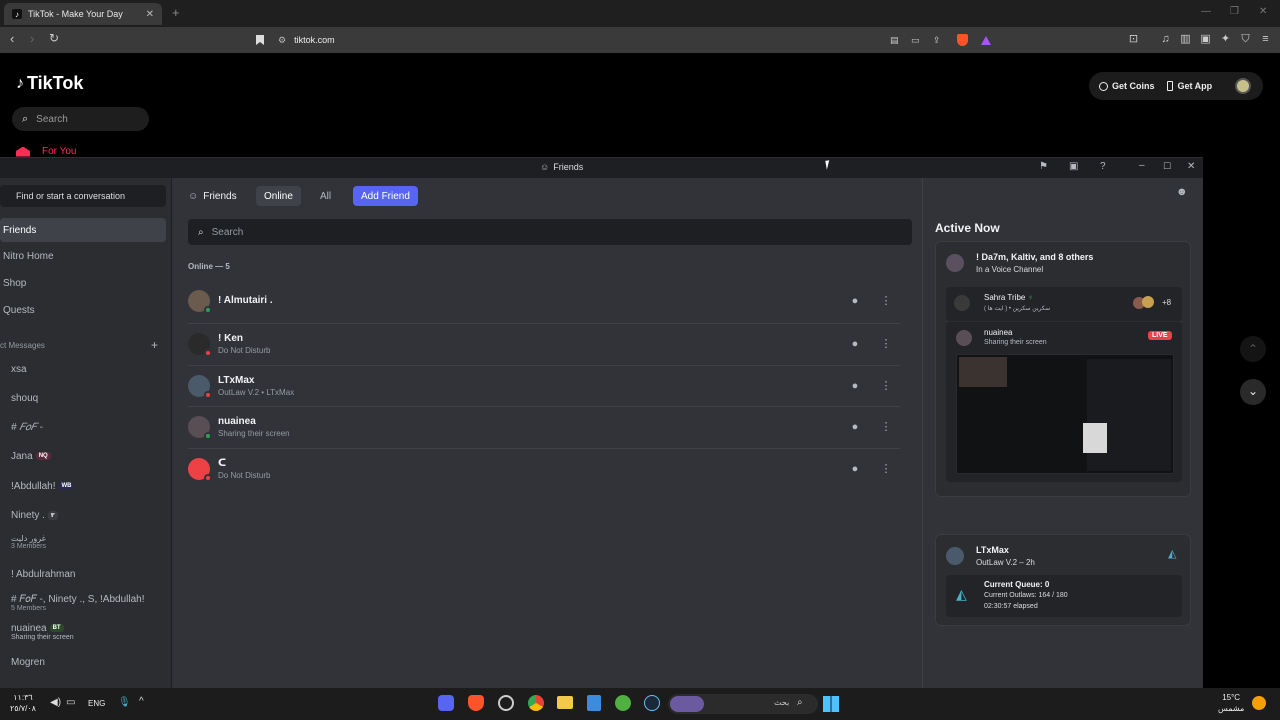  Describe the element at coordinates (937, 40) in the screenshot. I see `share-icon: ⇪` at that location.